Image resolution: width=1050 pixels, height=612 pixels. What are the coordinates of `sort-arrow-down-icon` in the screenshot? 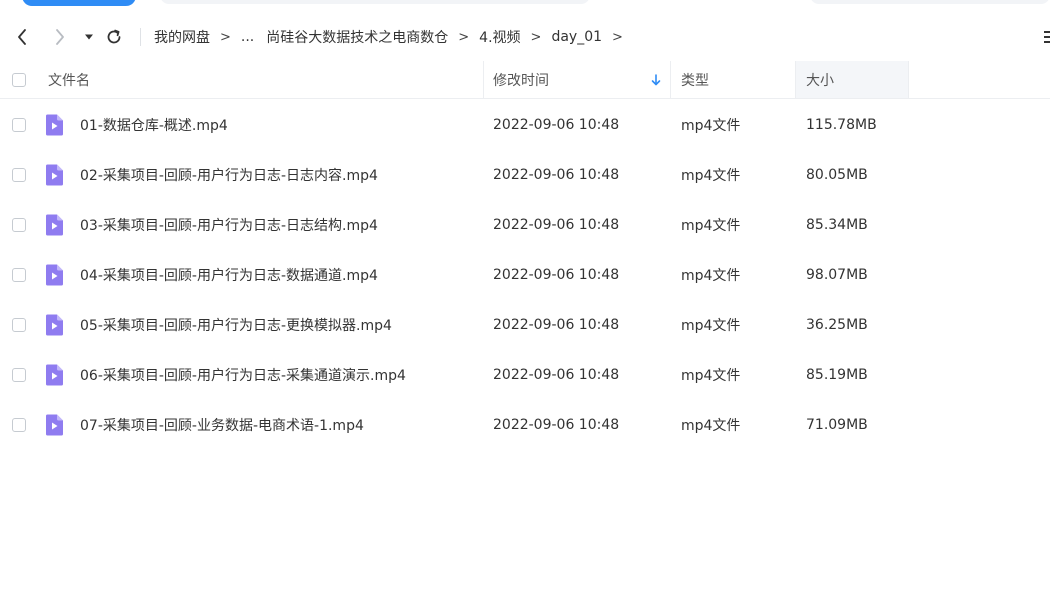 It's located at (656, 80).